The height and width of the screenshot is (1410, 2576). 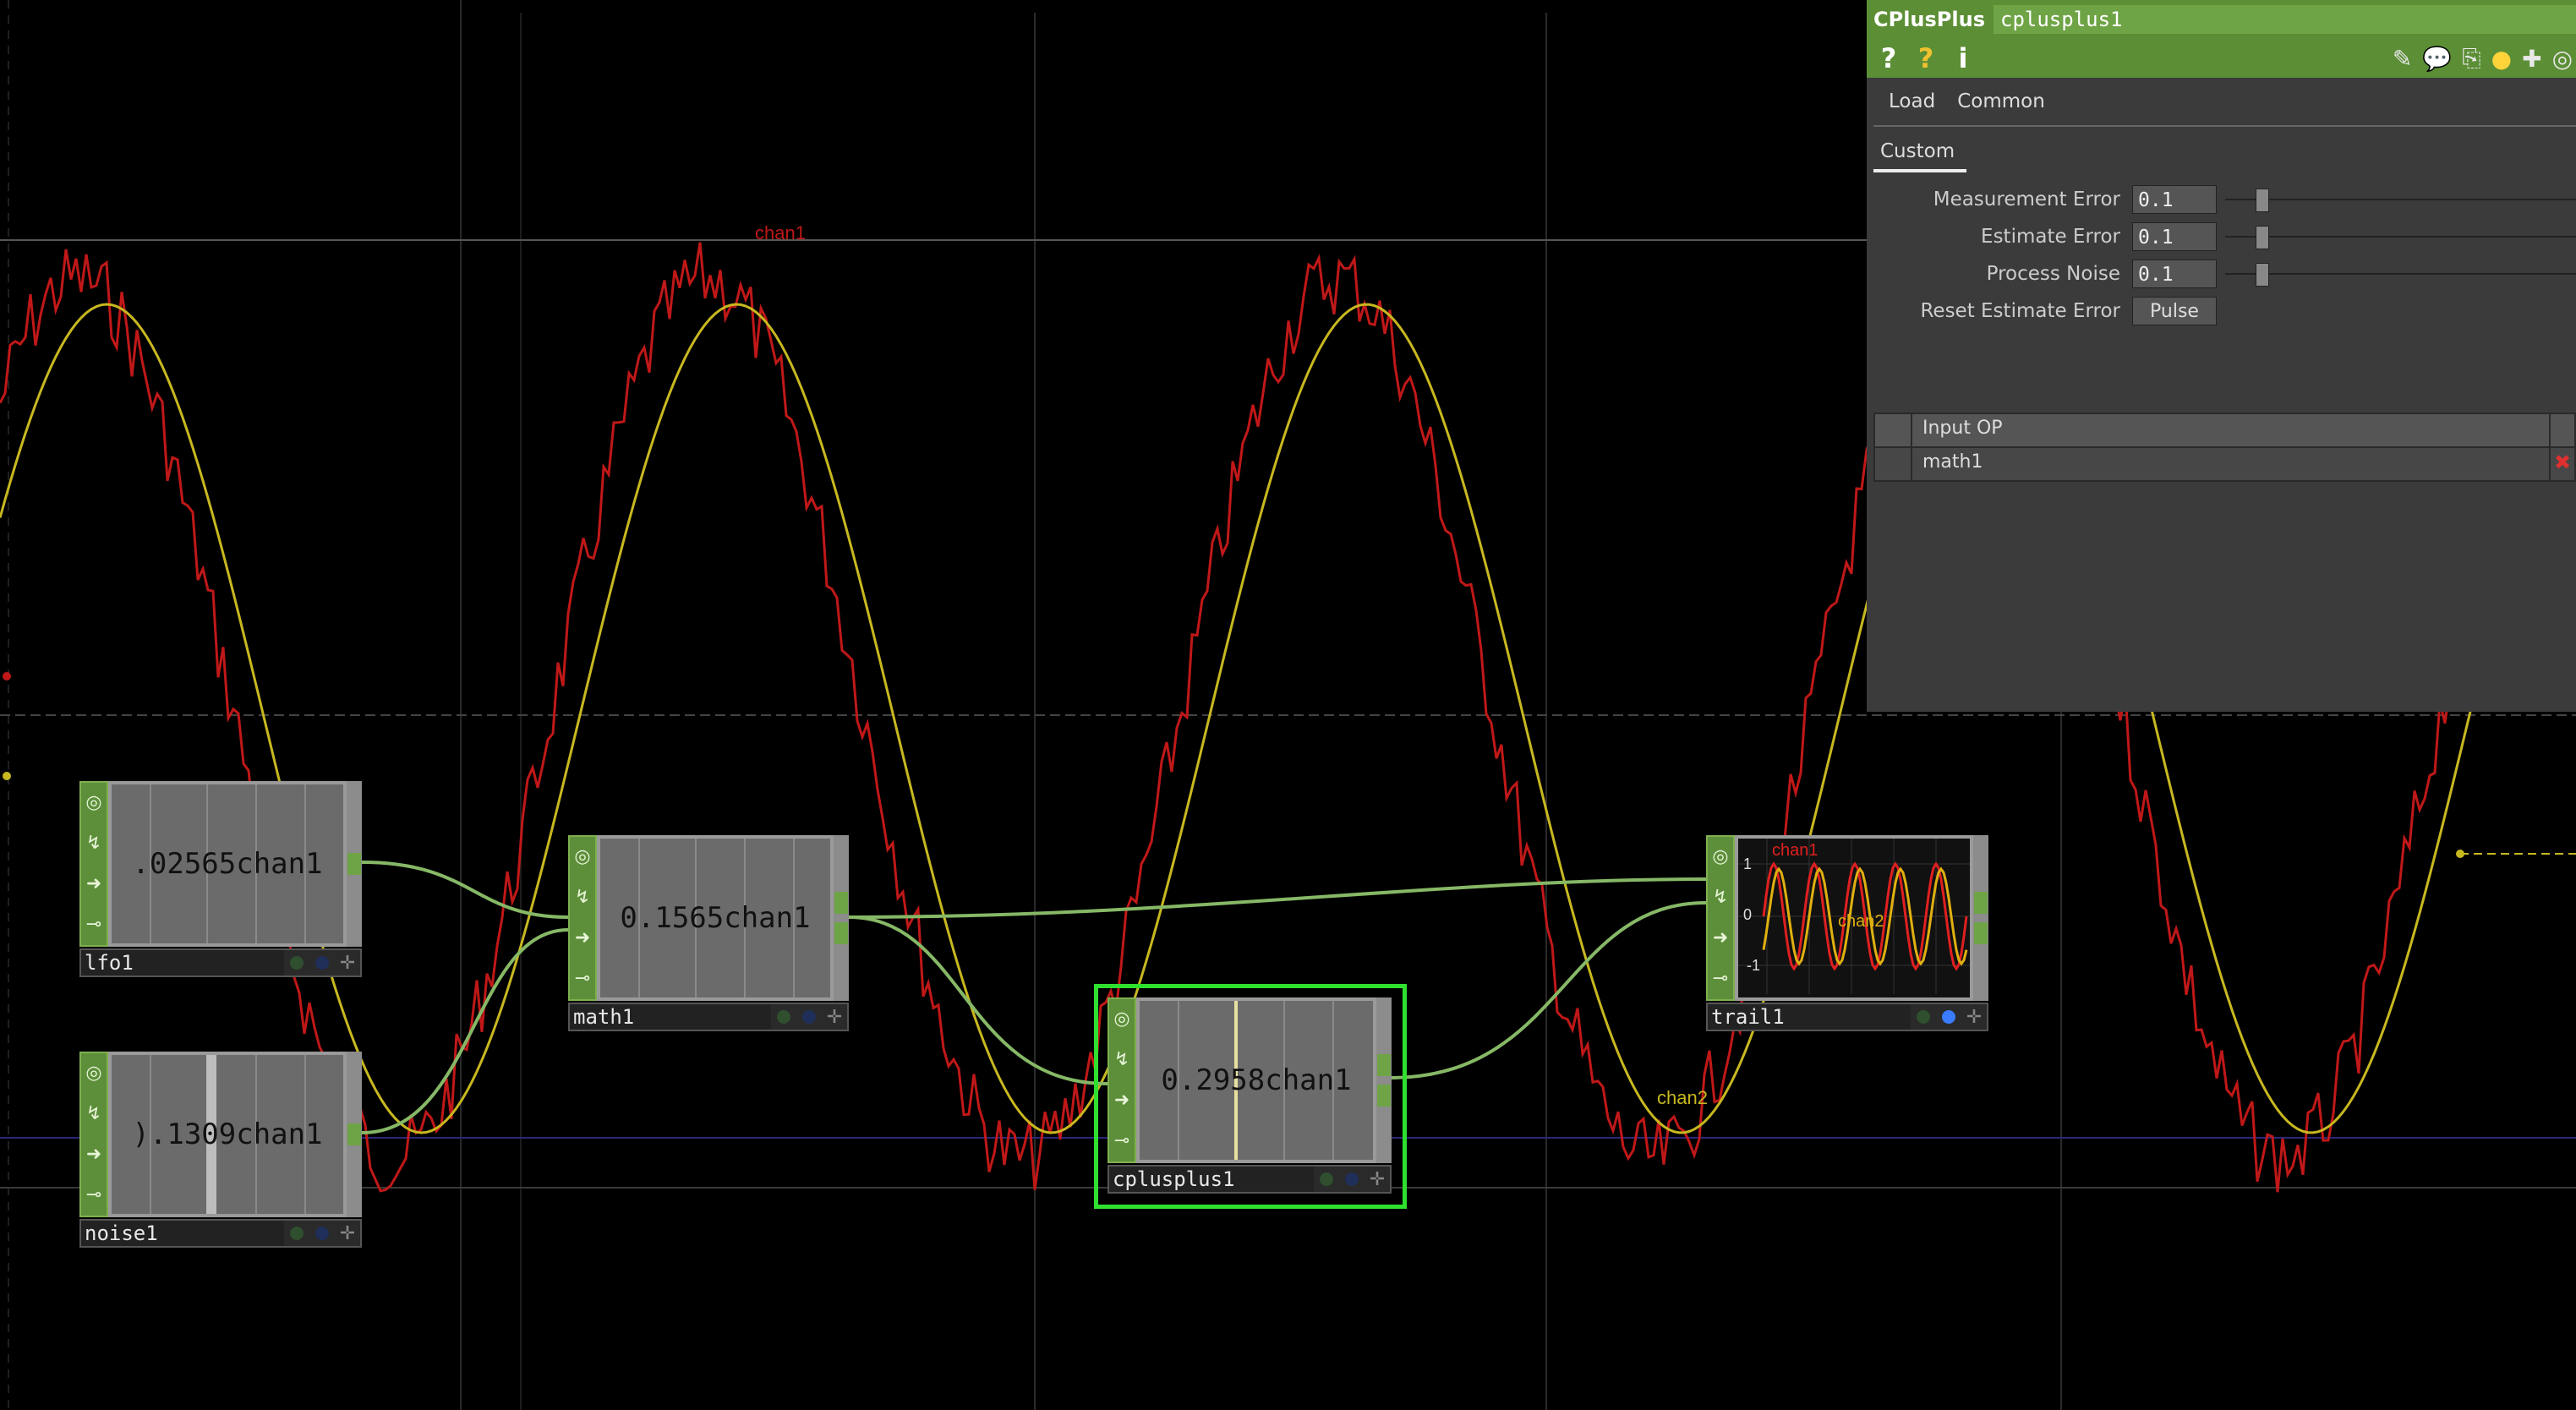 I want to click on node-name: cplusplus1, so click(x=1211, y=1179).